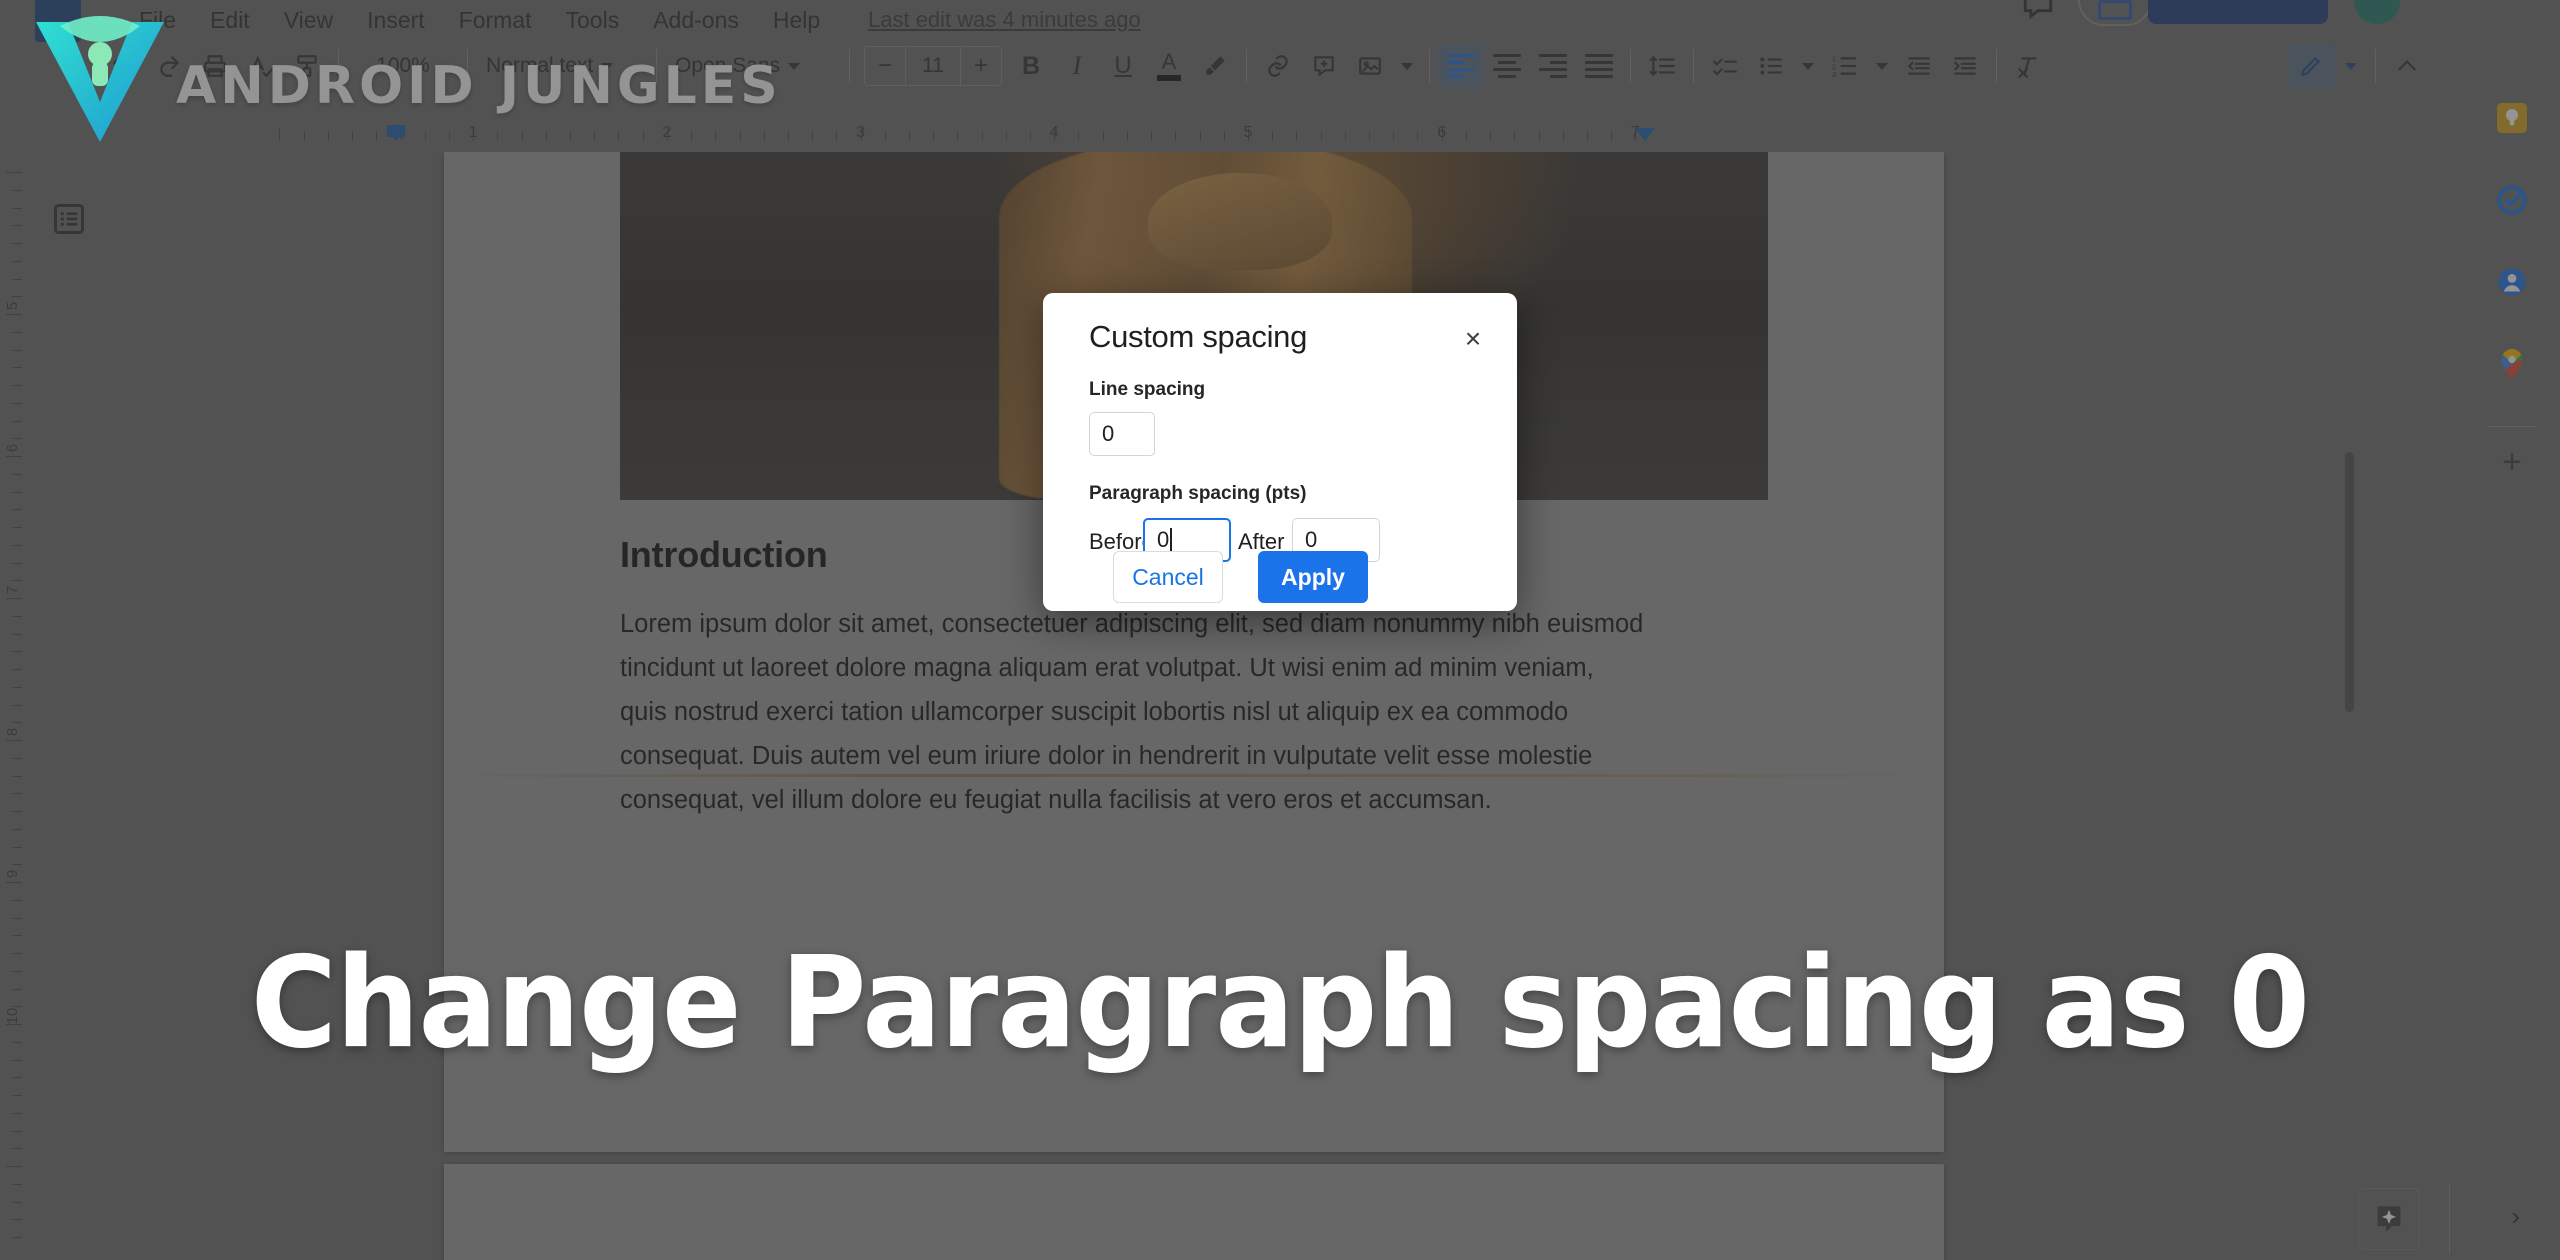 The image size is (2560, 1260). What do you see at coordinates (1473, 339) in the screenshot?
I see `close-icon: ×` at bounding box center [1473, 339].